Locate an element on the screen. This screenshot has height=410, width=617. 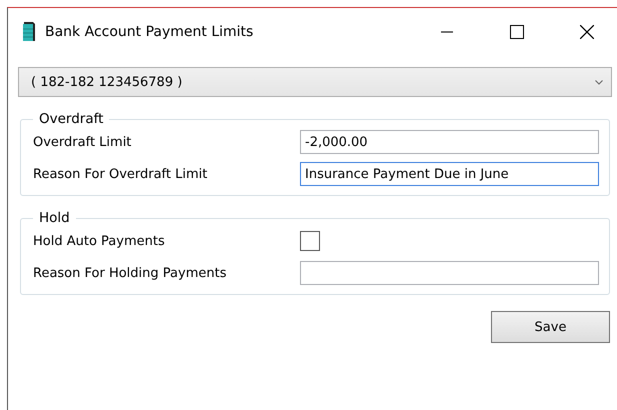
group-title: Overdraft is located at coordinates (71, 119).